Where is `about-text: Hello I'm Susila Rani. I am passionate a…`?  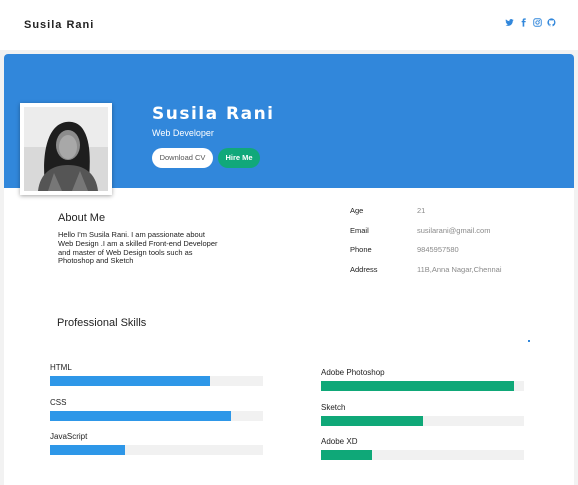
about-text: Hello I'm Susila Rani. I am passionate a… is located at coordinates (138, 248).